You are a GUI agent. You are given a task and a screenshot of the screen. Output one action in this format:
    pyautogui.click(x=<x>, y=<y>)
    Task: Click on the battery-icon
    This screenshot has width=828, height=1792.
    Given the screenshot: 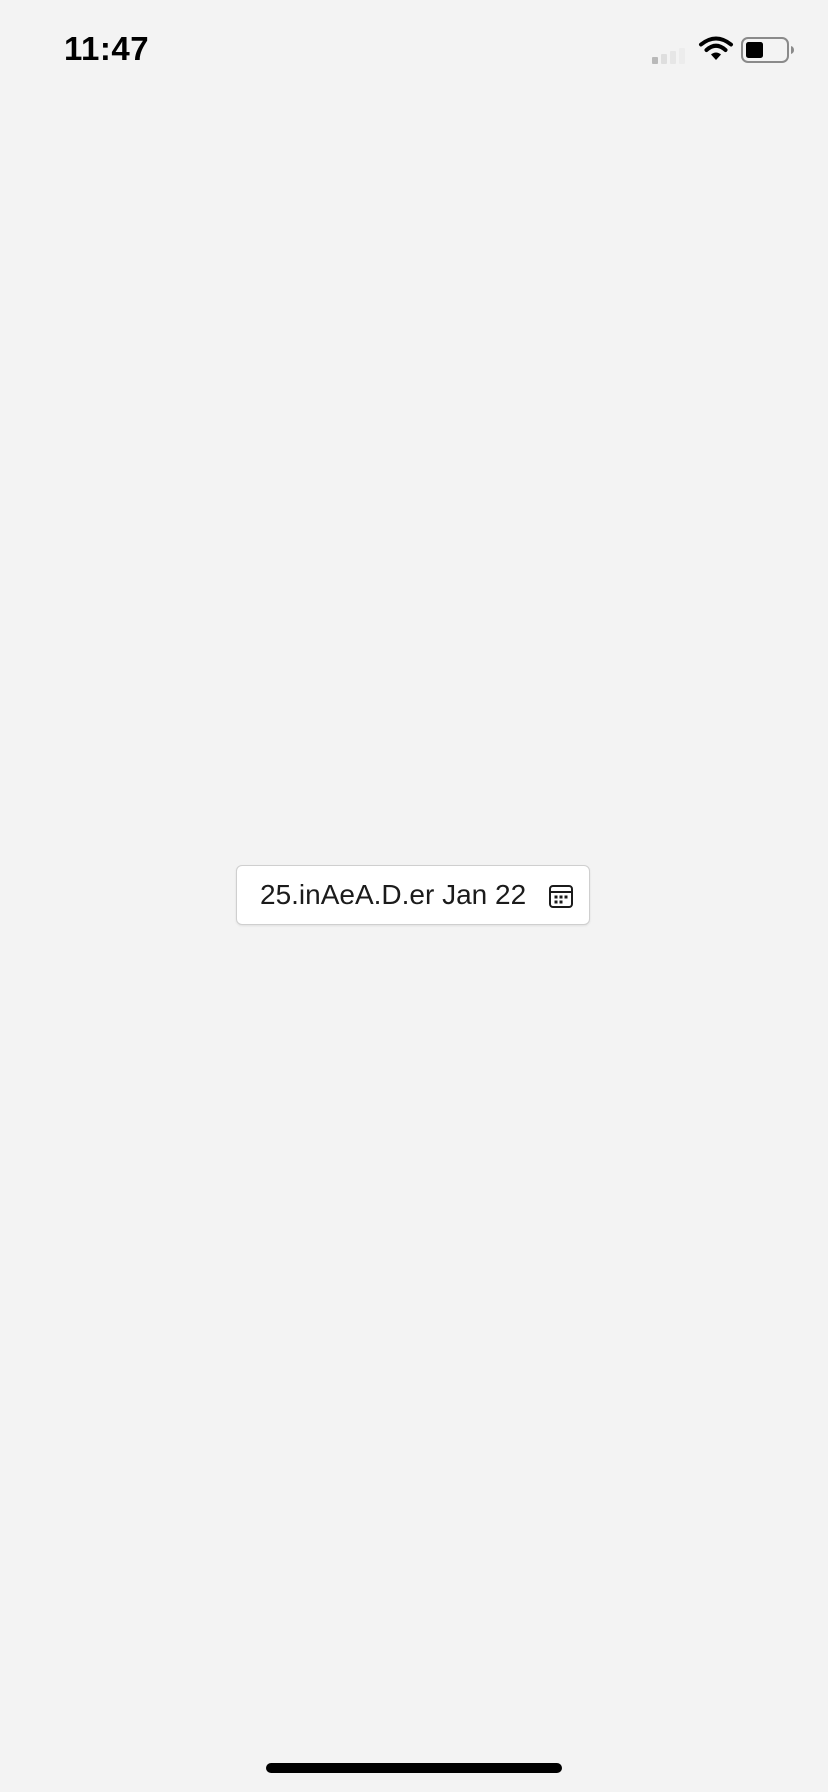 What is the action you would take?
    pyautogui.click(x=767, y=50)
    